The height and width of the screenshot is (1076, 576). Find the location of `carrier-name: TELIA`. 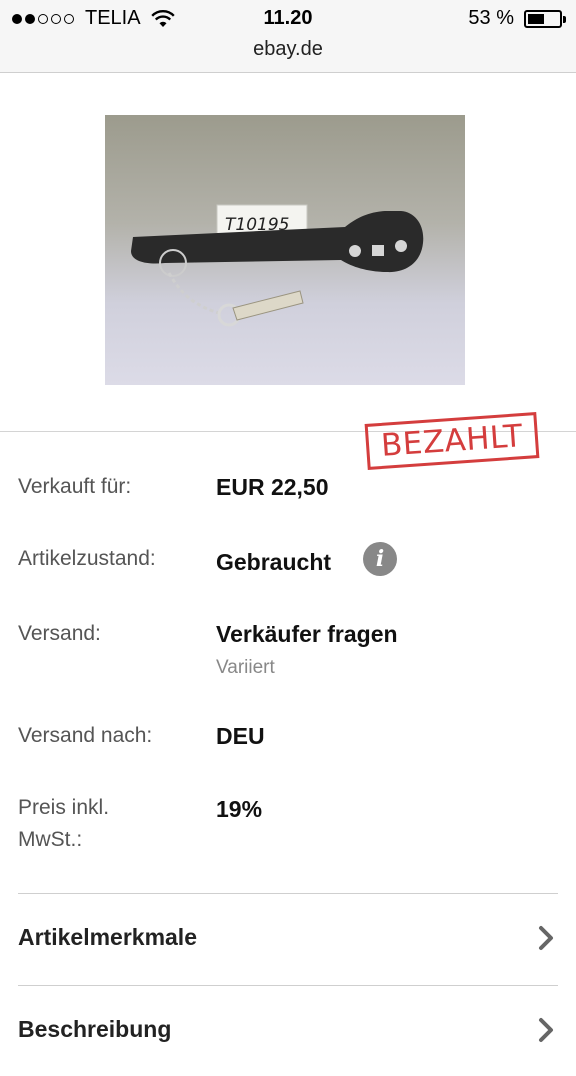

carrier-name: TELIA is located at coordinates (113, 18).